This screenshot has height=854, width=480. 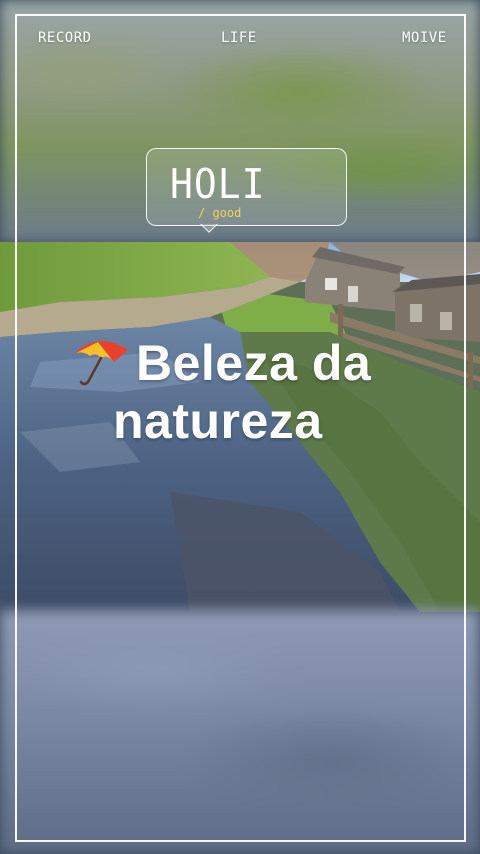 I want to click on speech-bubble-tail, so click(x=209, y=234).